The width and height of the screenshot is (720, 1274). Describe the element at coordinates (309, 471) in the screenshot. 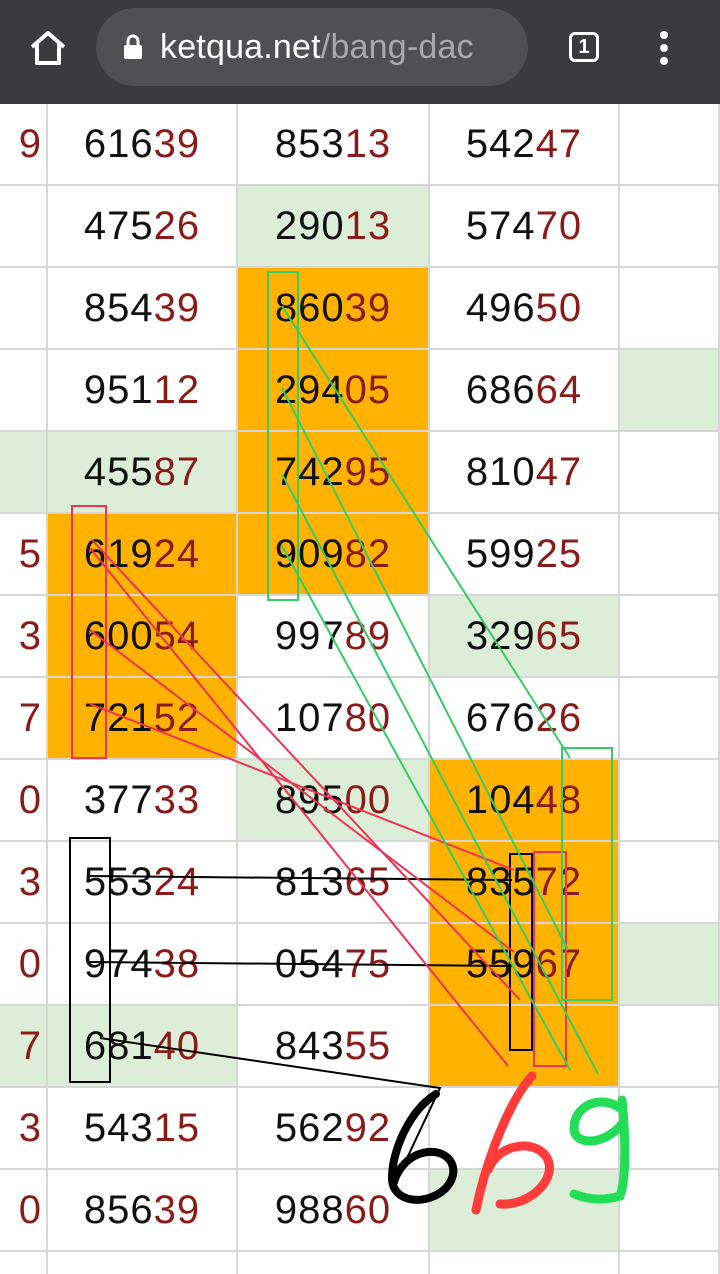

I see `cell-prefix: 742` at that location.